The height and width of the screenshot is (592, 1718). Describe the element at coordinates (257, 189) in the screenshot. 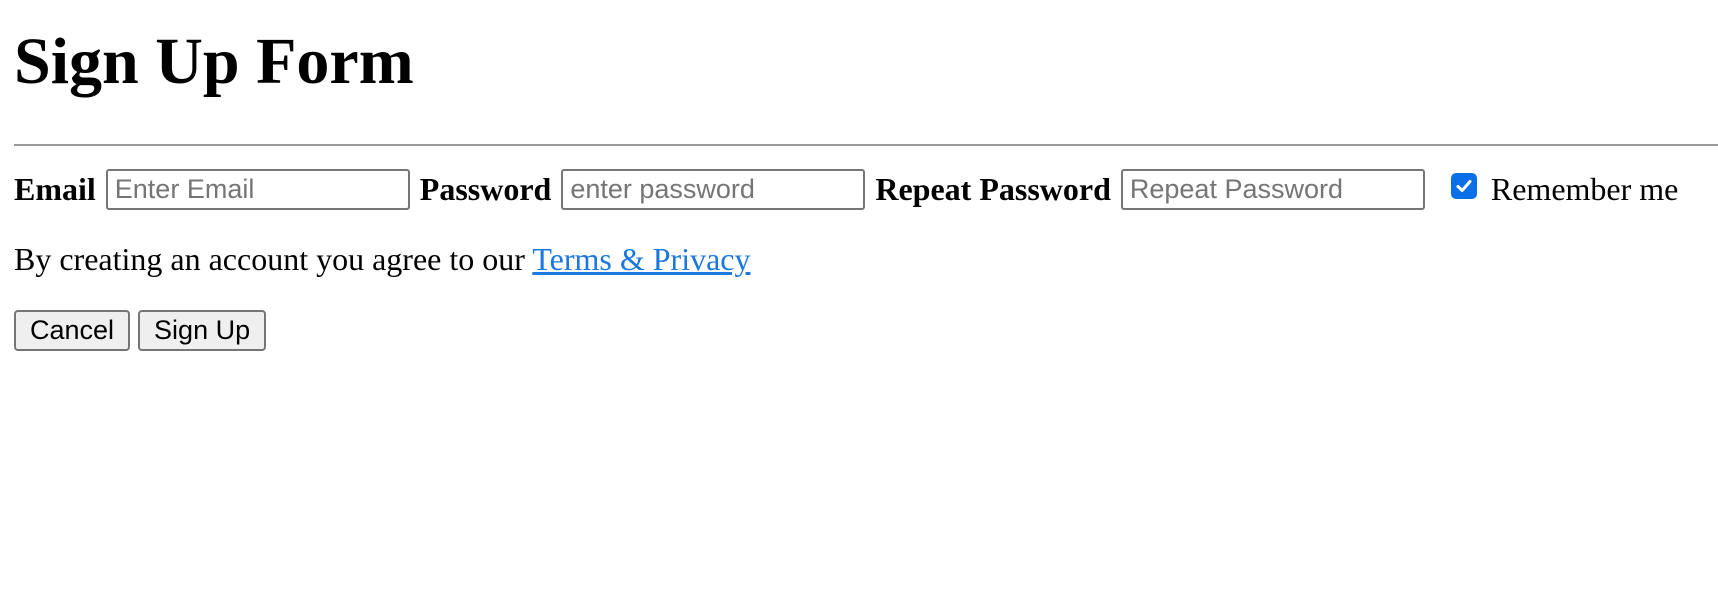

I see `email-input` at that location.